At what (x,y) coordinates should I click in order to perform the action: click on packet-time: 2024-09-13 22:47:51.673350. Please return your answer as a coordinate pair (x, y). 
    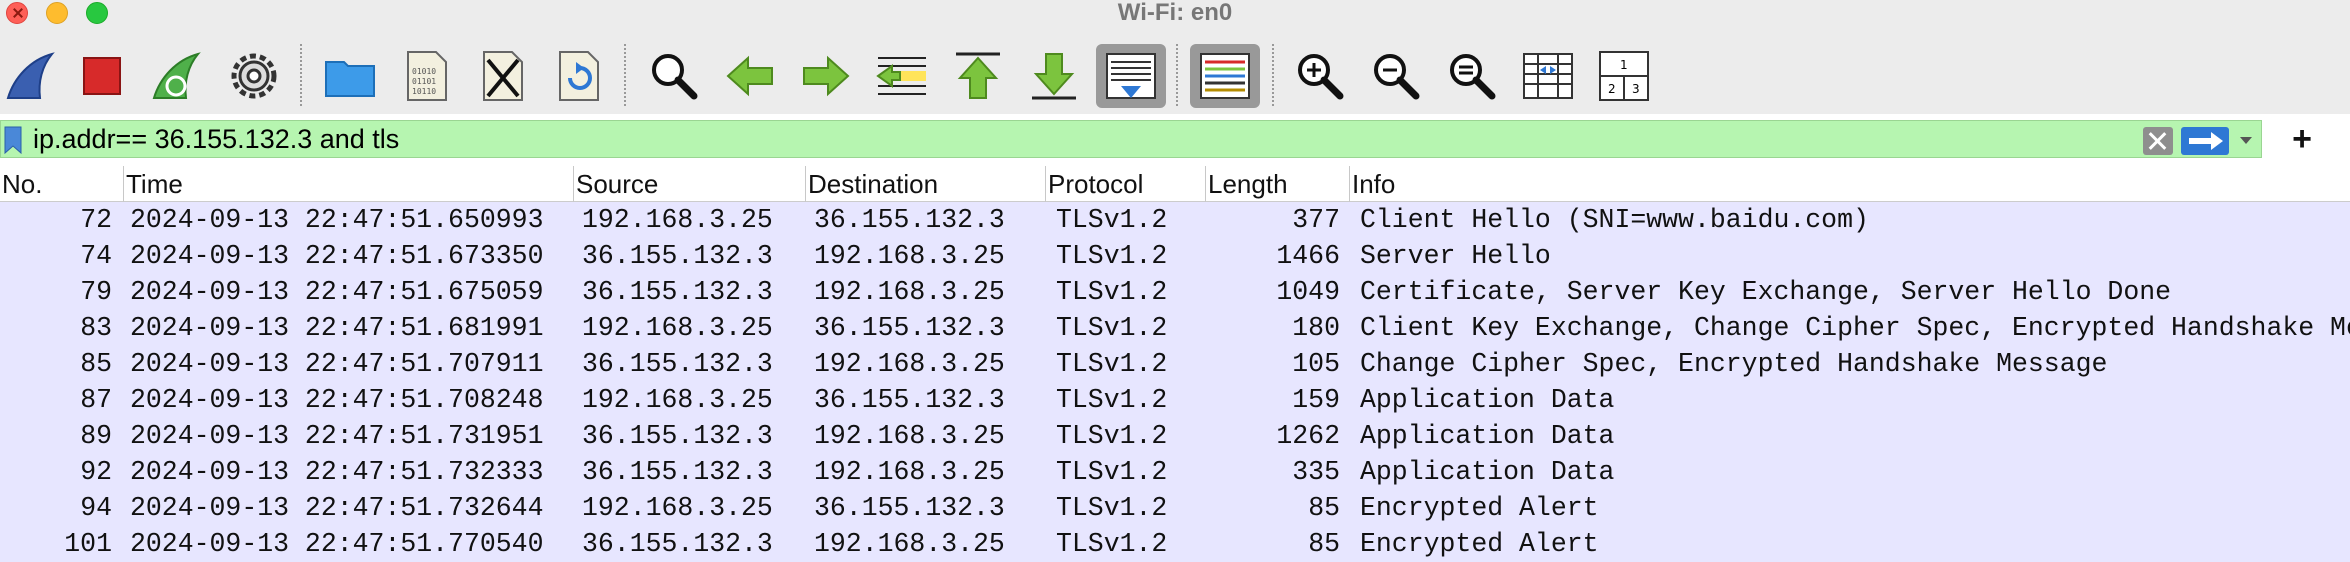
    Looking at the image, I should click on (337, 256).